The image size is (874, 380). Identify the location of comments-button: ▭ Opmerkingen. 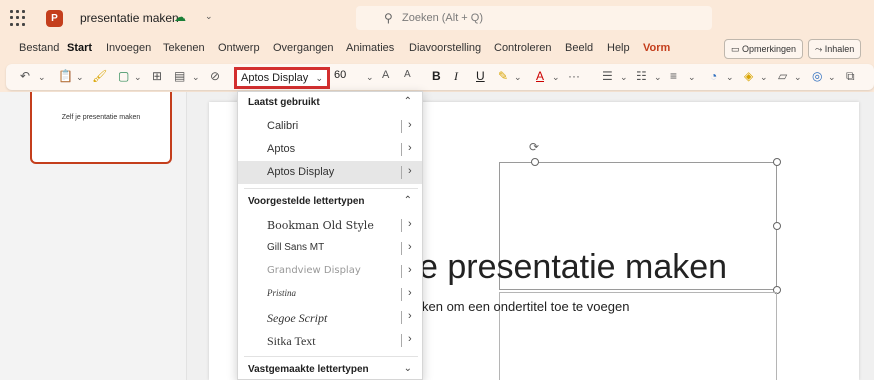
(764, 49).